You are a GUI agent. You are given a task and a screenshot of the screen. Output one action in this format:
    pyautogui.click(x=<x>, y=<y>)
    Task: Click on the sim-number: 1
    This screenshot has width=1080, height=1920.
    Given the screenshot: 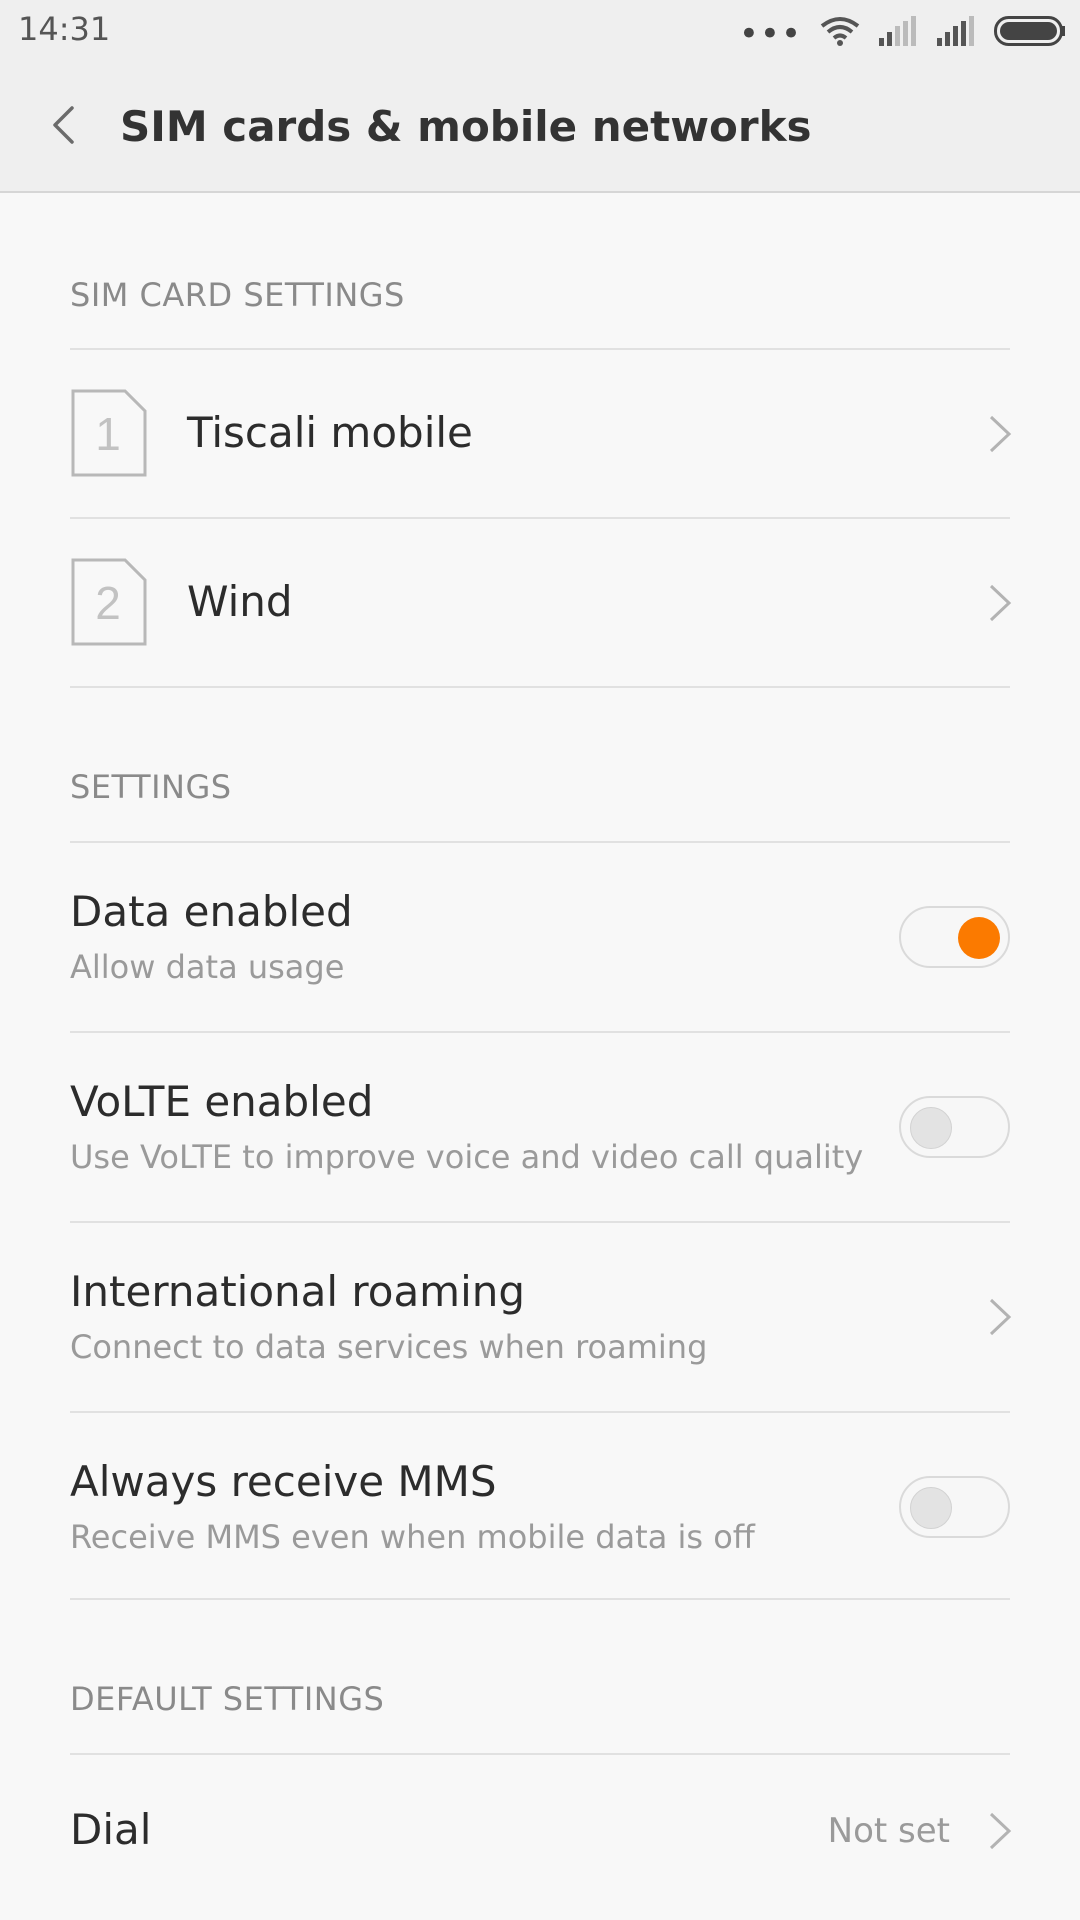 What is the action you would take?
    pyautogui.click(x=108, y=434)
    